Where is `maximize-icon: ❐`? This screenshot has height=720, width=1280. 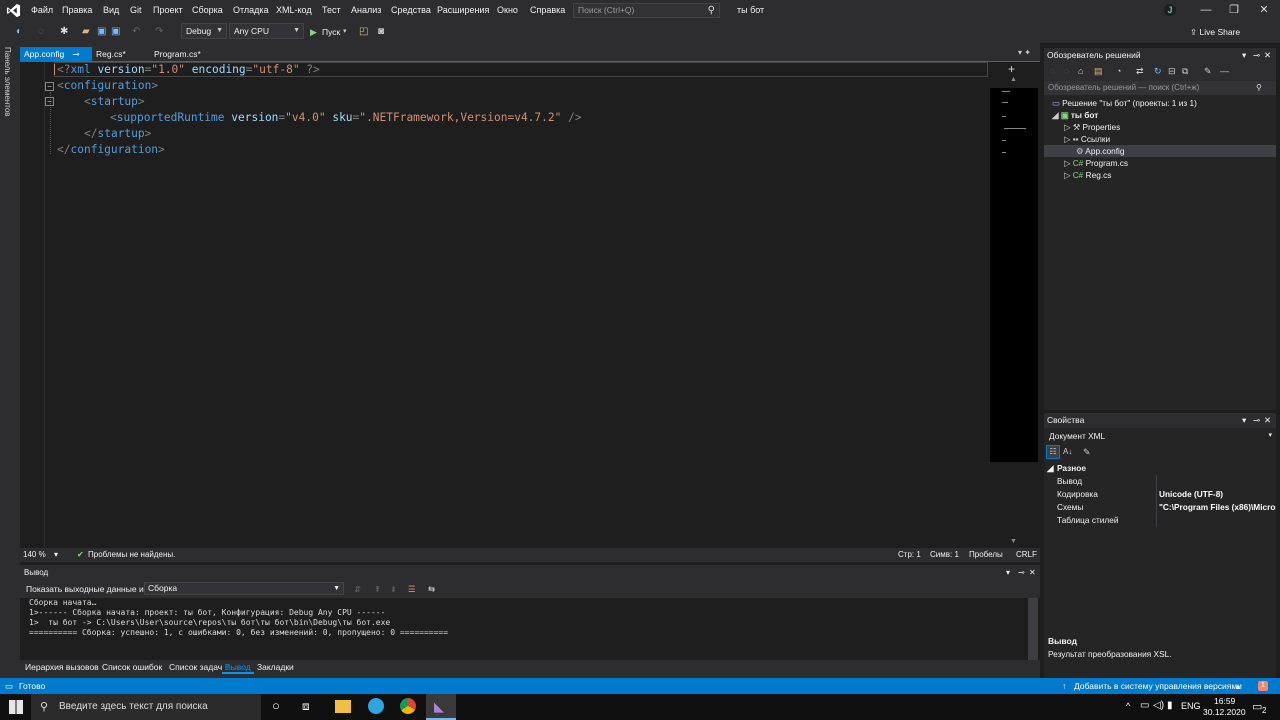 maximize-icon: ❐ is located at coordinates (1234, 10).